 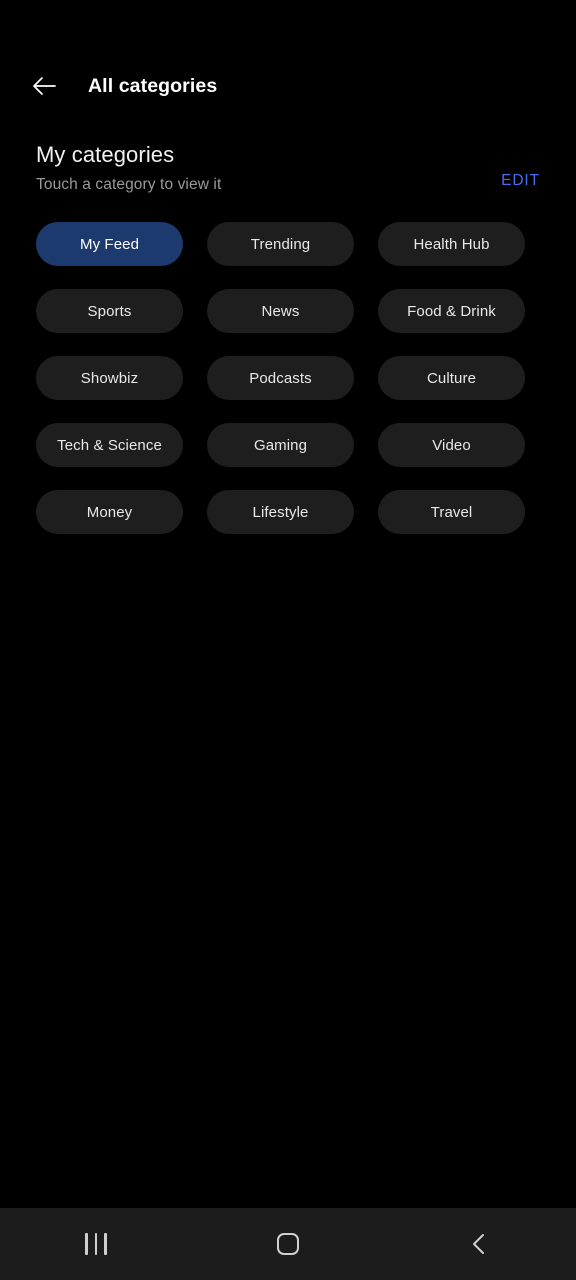 What do you see at coordinates (129, 184) in the screenshot?
I see `section-subtitle: Touch a category to view it` at bounding box center [129, 184].